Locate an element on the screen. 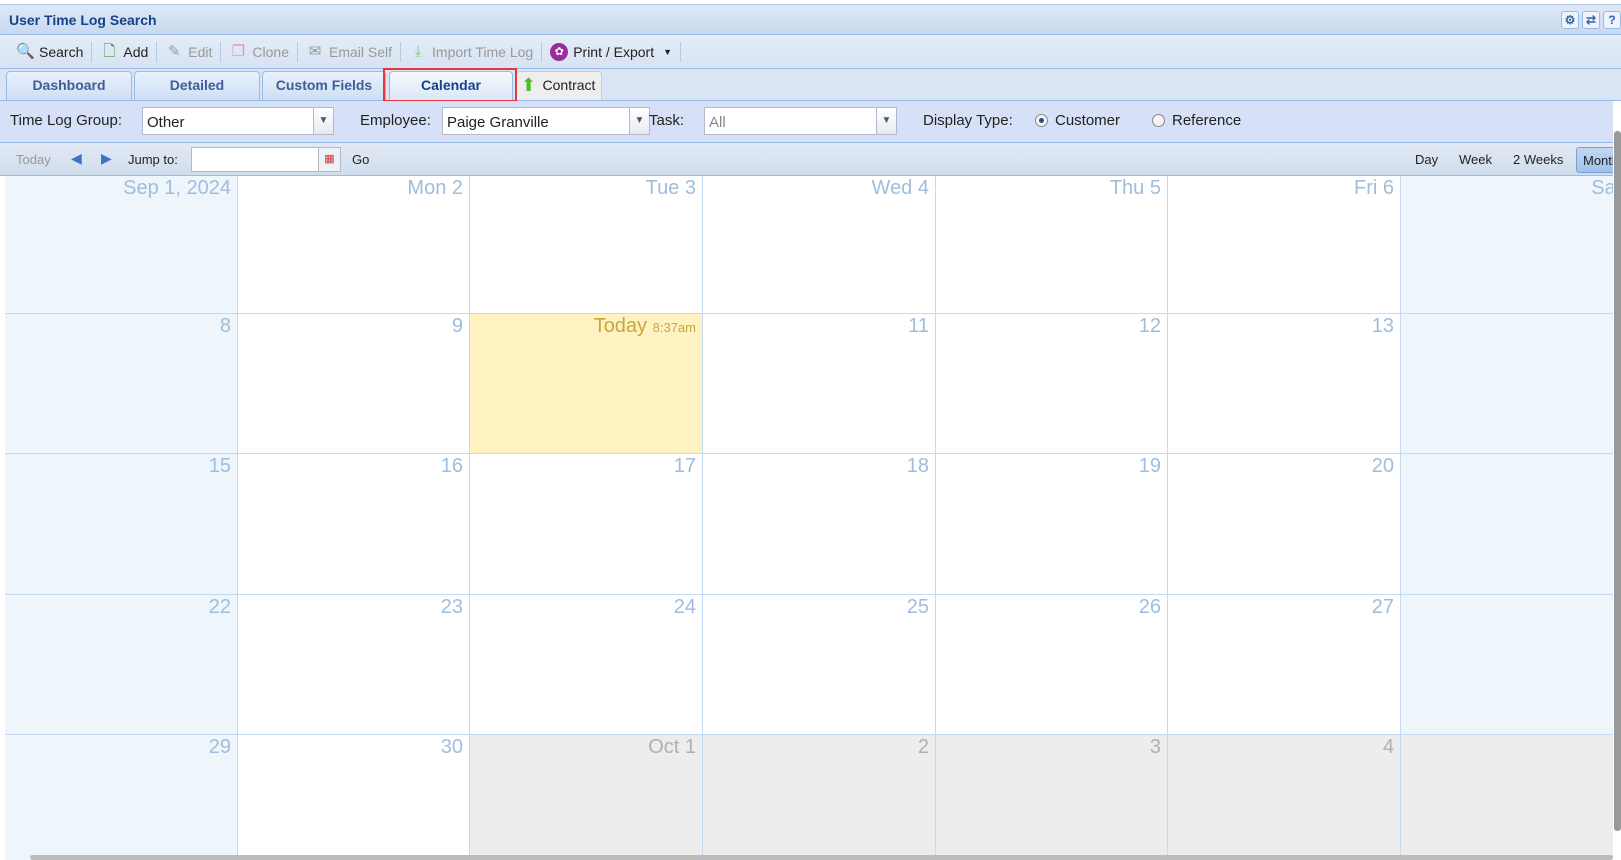  calendar-day: 12 is located at coordinates (1052, 384).